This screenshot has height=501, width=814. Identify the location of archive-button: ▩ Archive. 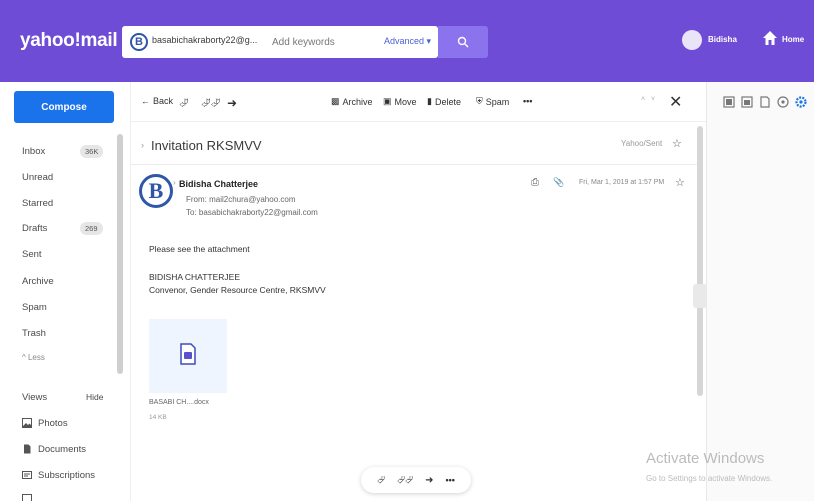
(352, 101).